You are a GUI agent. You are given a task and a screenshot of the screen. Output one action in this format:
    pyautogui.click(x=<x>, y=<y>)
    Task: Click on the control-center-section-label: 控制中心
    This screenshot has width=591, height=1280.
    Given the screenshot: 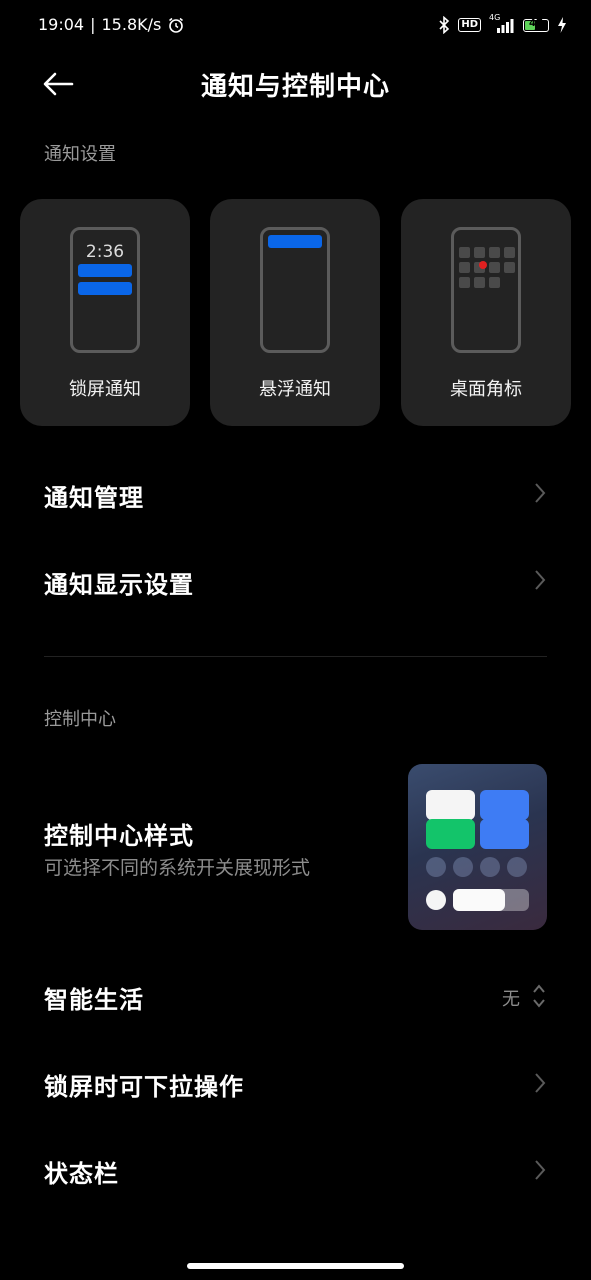 What is the action you would take?
    pyautogui.click(x=80, y=719)
    